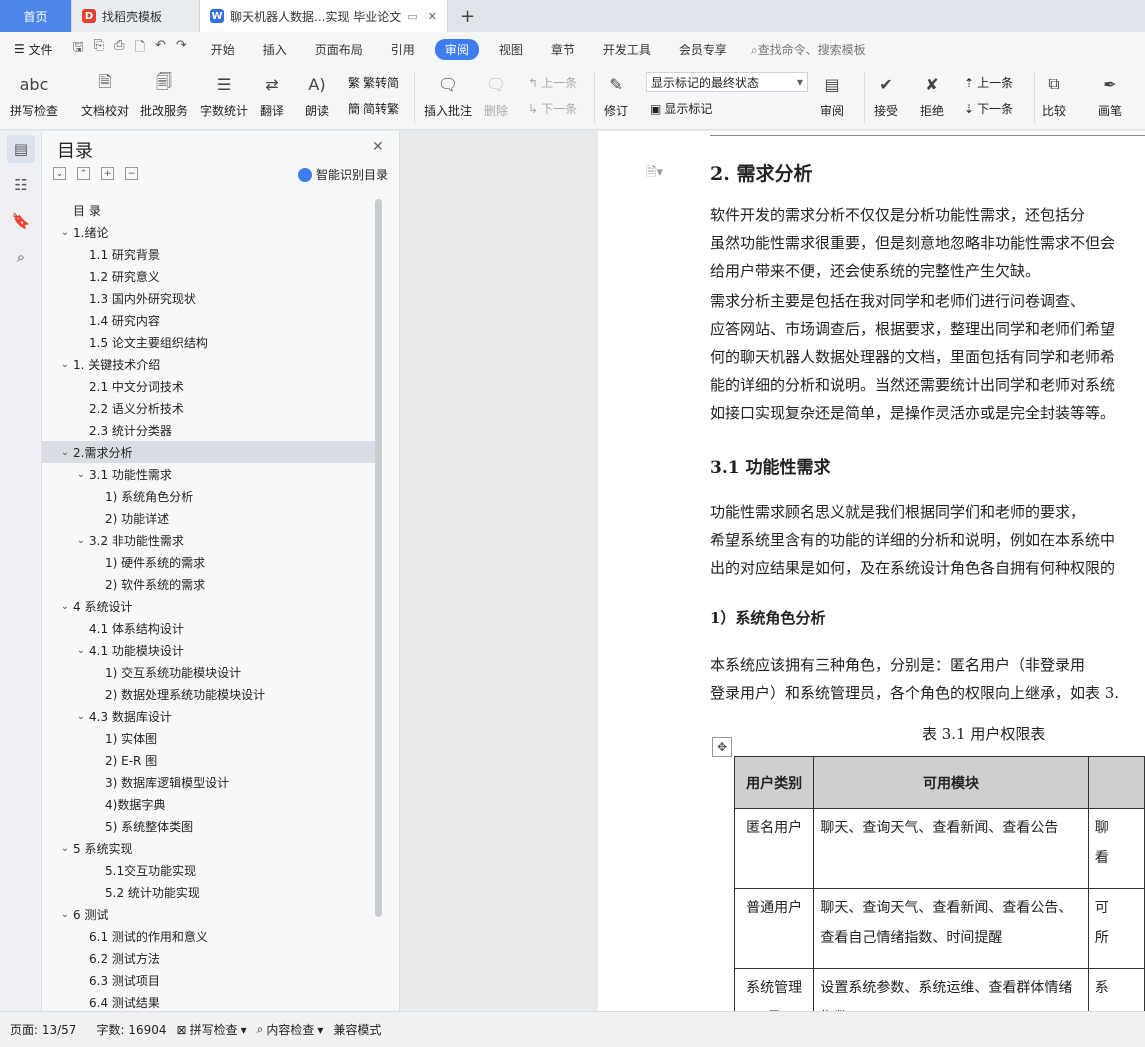 This screenshot has height=1047, width=1145. Describe the element at coordinates (212, 342) in the screenshot. I see `toc-item: 1.5 论文主要组织结构` at that location.